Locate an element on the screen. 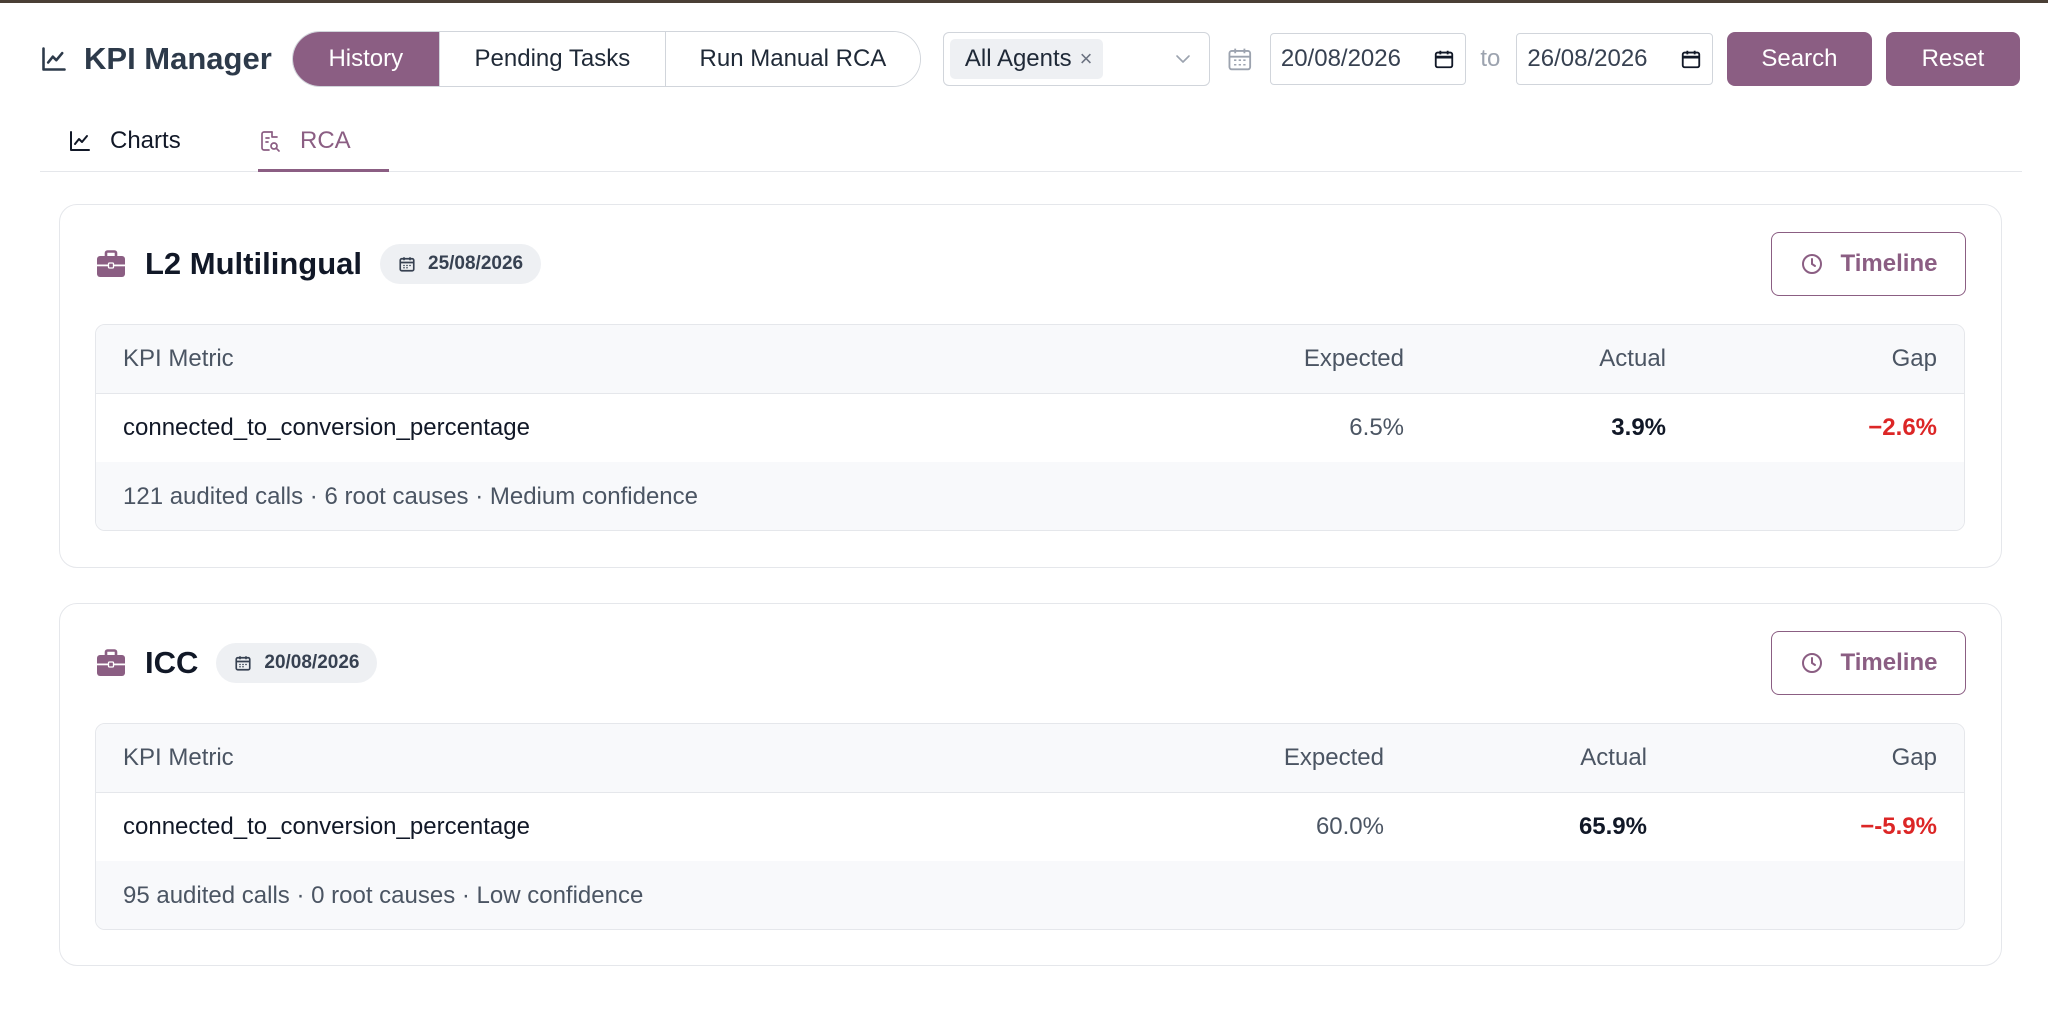  card-title: ICC is located at coordinates (172, 662).